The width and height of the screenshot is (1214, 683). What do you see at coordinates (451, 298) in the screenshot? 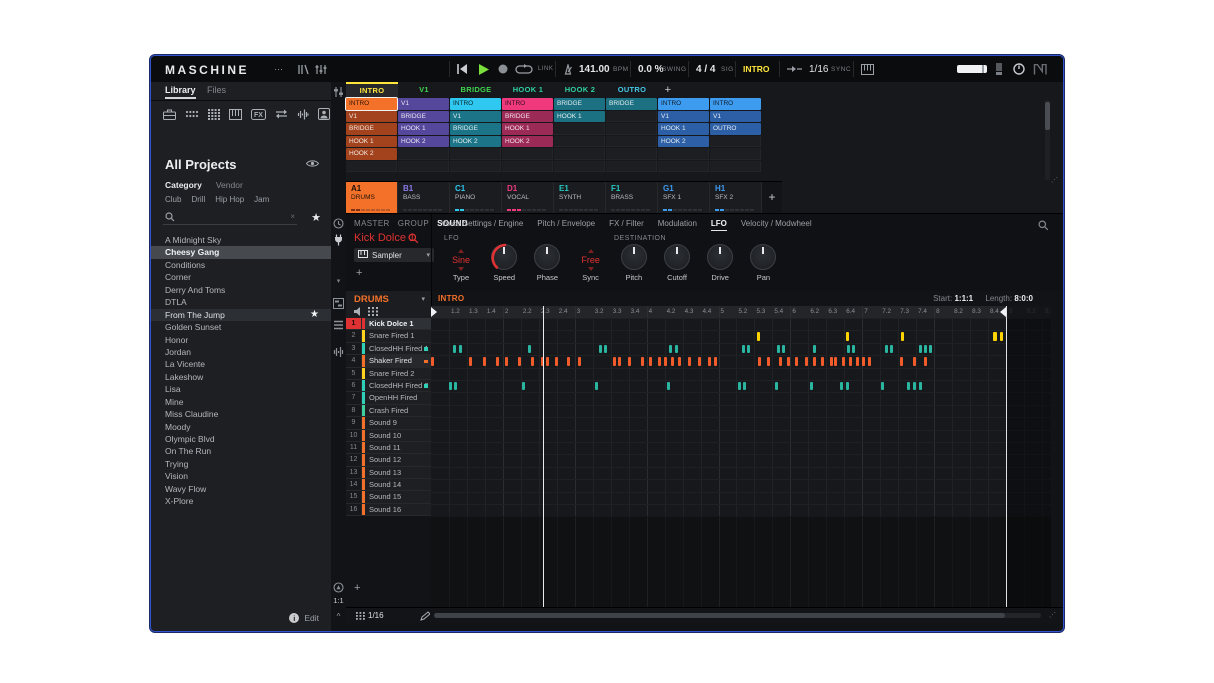
I see `pattern-name-label: INTRO` at bounding box center [451, 298].